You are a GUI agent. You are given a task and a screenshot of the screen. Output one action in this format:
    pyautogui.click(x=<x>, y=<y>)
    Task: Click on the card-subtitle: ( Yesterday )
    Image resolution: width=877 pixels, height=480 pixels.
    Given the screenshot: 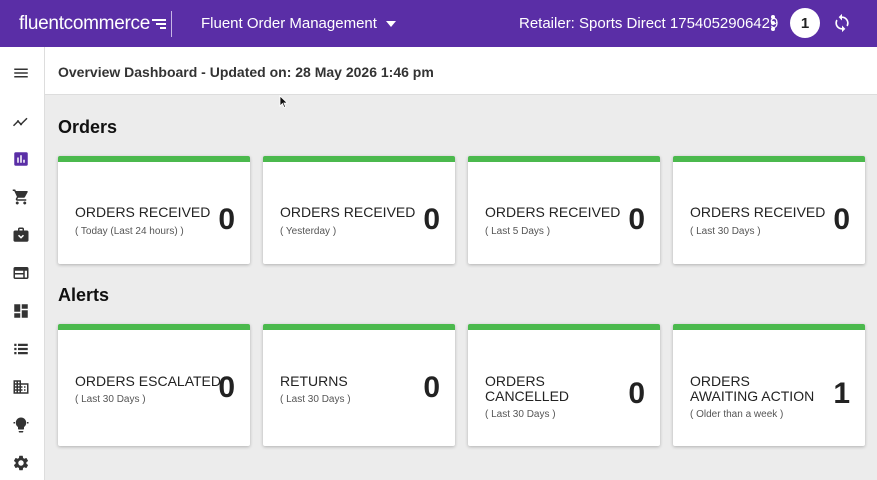 What is the action you would take?
    pyautogui.click(x=308, y=231)
    